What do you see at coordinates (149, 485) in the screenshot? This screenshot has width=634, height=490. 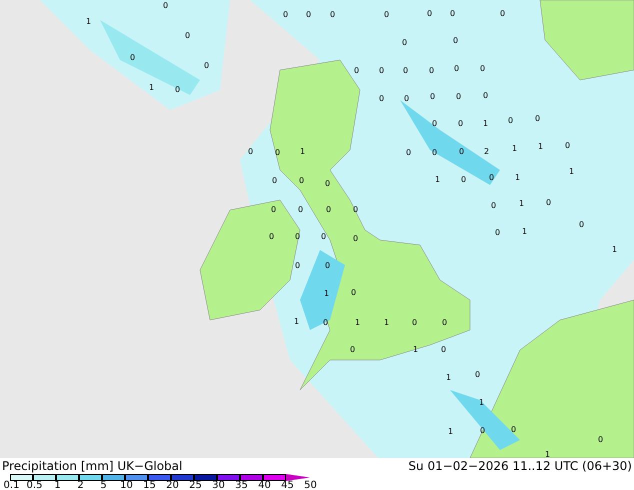 I see `legend-label: 15` at bounding box center [149, 485].